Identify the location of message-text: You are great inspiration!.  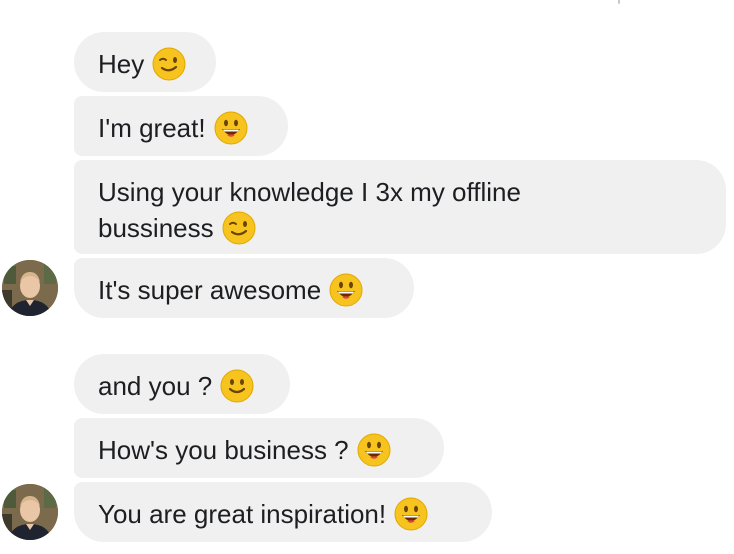
(242, 514).